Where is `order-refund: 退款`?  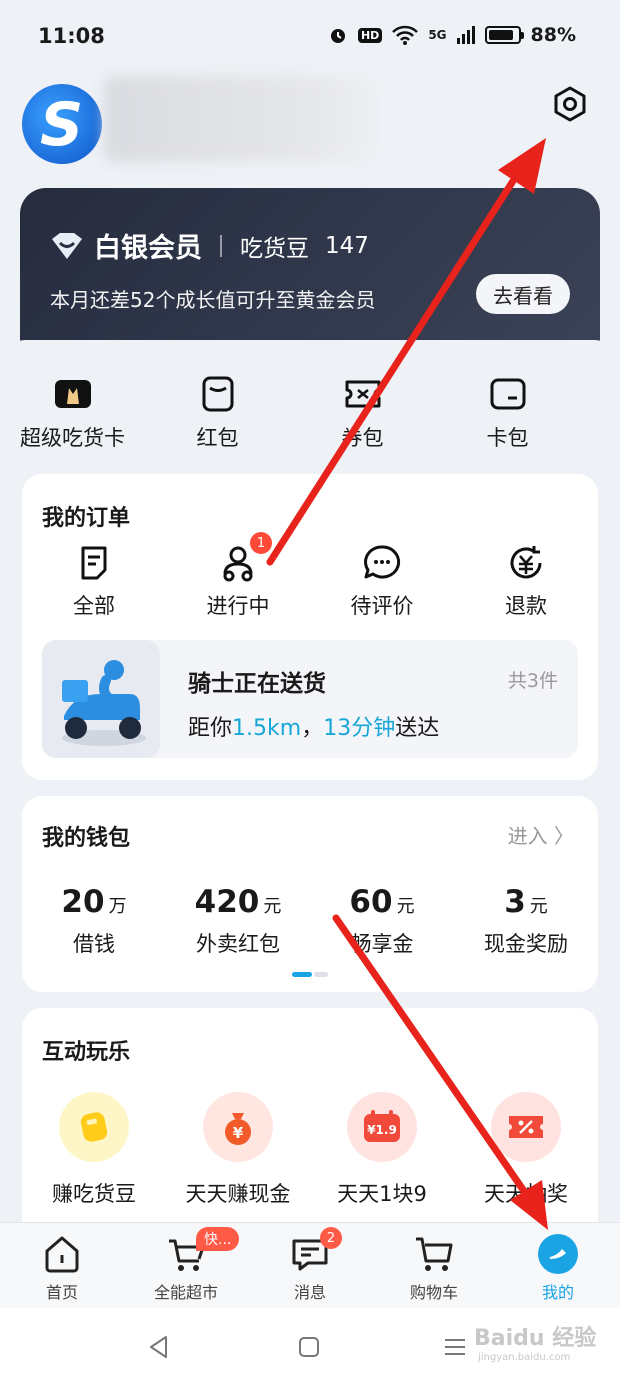
order-refund: 退款 is located at coordinates (526, 582).